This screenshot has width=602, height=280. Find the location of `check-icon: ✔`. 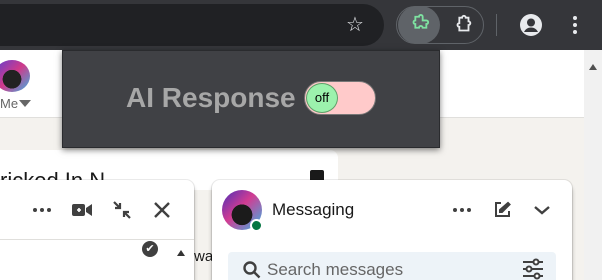

check-icon: ✔ is located at coordinates (150, 249).